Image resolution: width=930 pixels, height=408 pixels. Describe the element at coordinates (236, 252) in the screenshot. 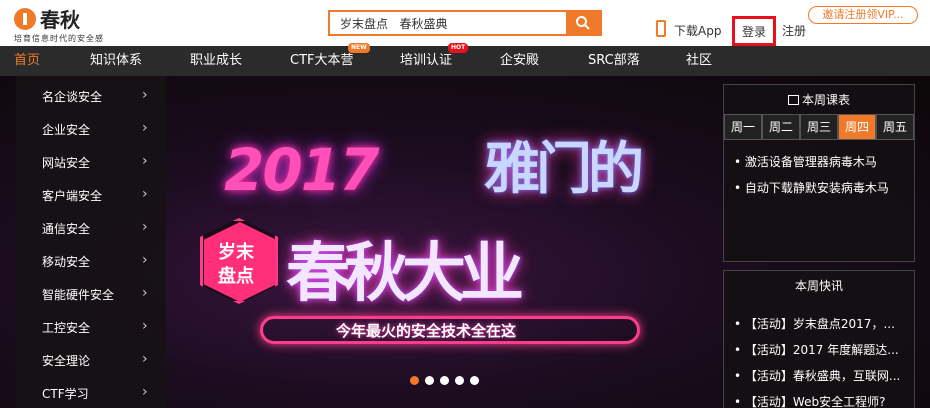

I see `badge-line-1: 岁末` at that location.